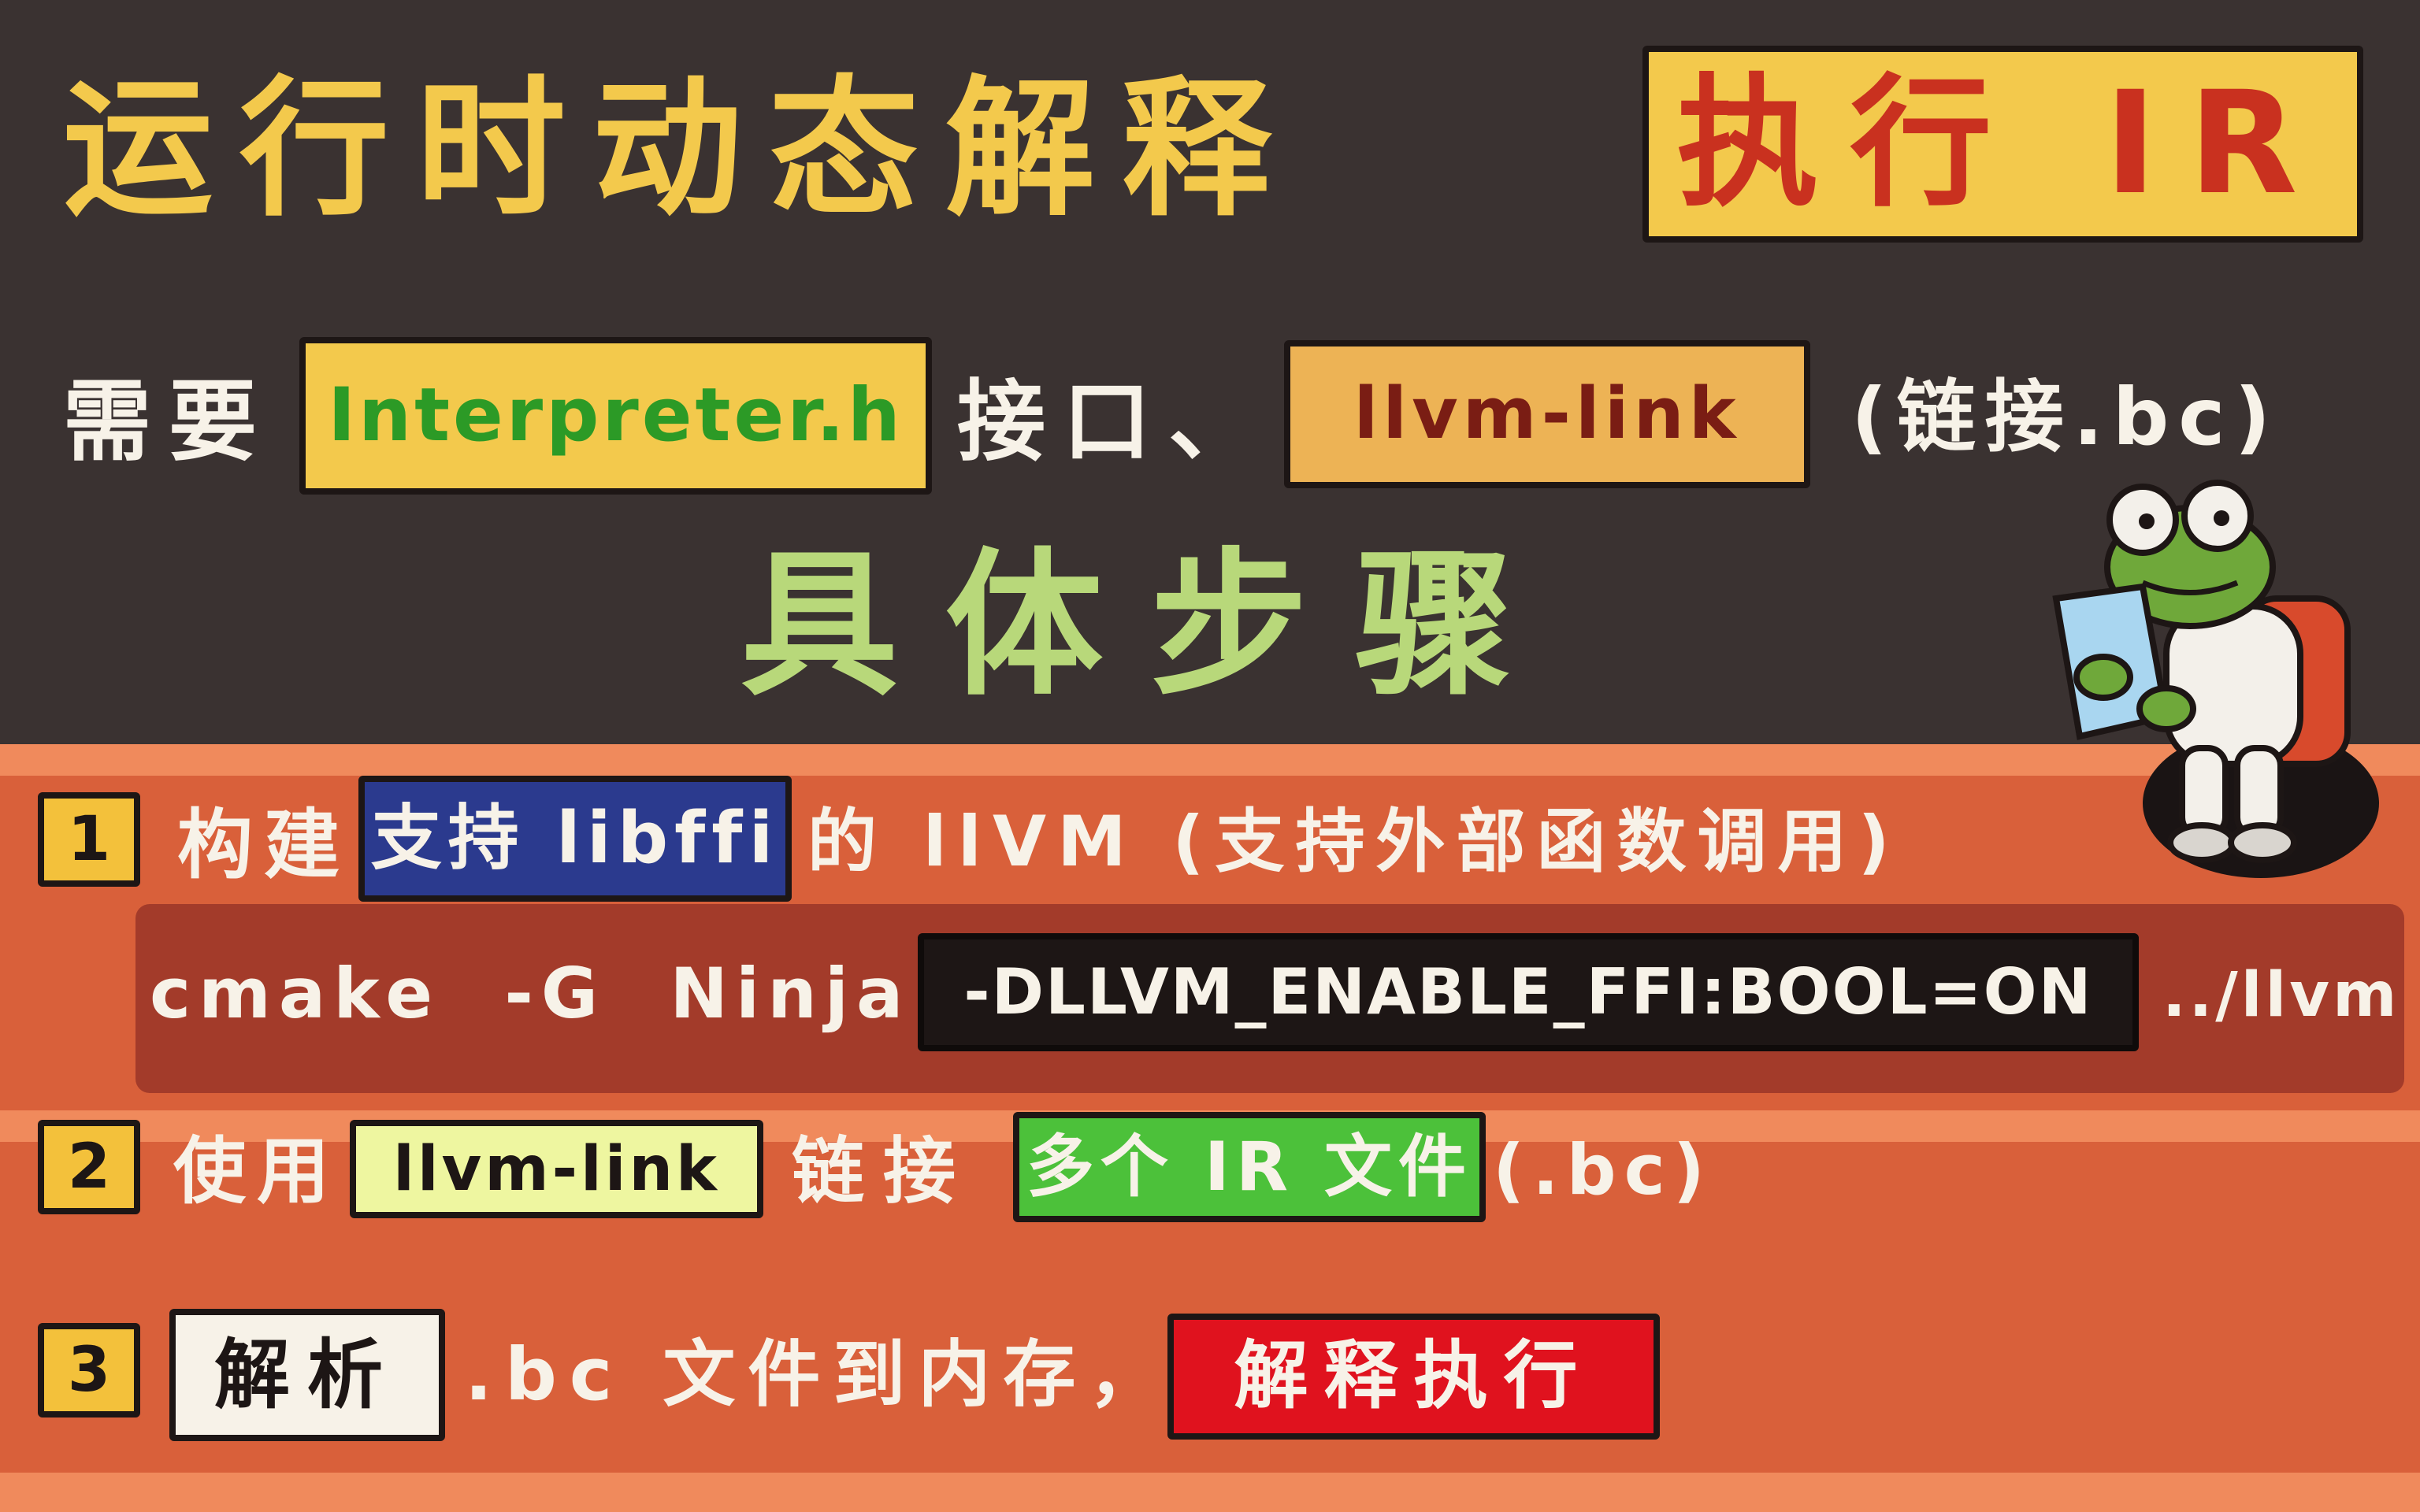 The image size is (2420, 1512). Describe the element at coordinates (89, 839) in the screenshot. I see `step-1-number: 1` at that location.